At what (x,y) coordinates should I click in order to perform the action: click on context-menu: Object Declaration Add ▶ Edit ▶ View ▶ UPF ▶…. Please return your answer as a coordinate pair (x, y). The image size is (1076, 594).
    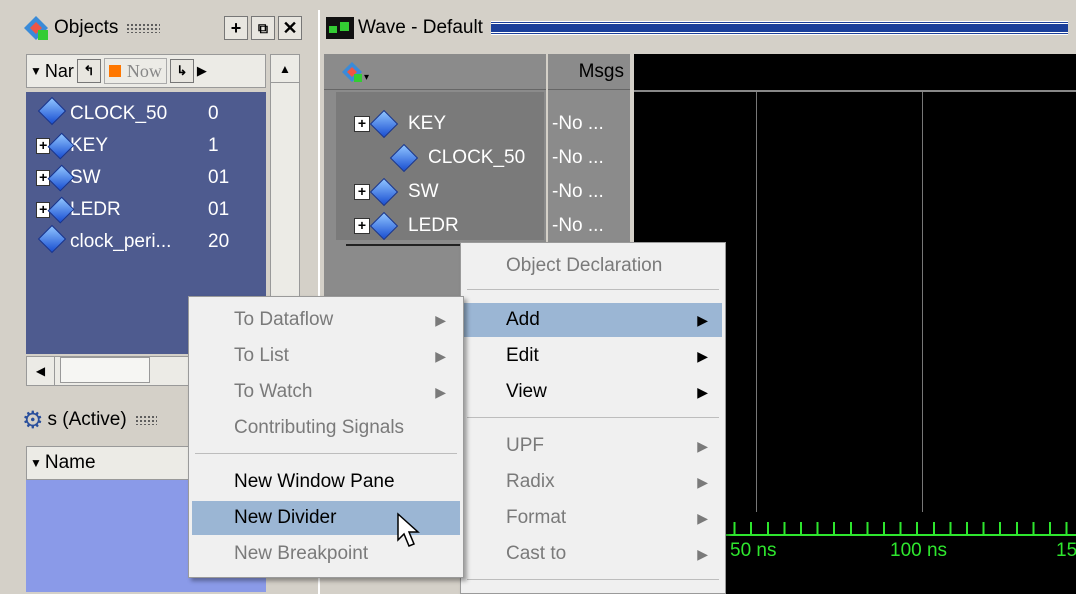
    Looking at the image, I should click on (593, 418).